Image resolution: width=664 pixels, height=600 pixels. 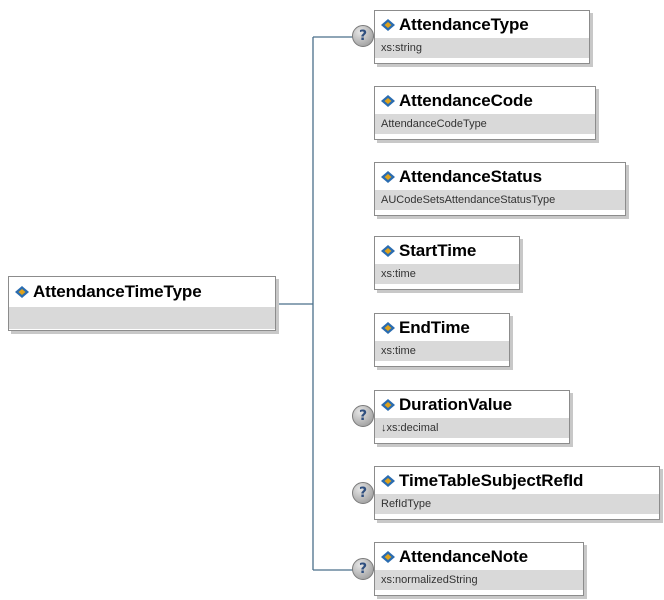 I want to click on root-type-band, so click(x=142, y=318).